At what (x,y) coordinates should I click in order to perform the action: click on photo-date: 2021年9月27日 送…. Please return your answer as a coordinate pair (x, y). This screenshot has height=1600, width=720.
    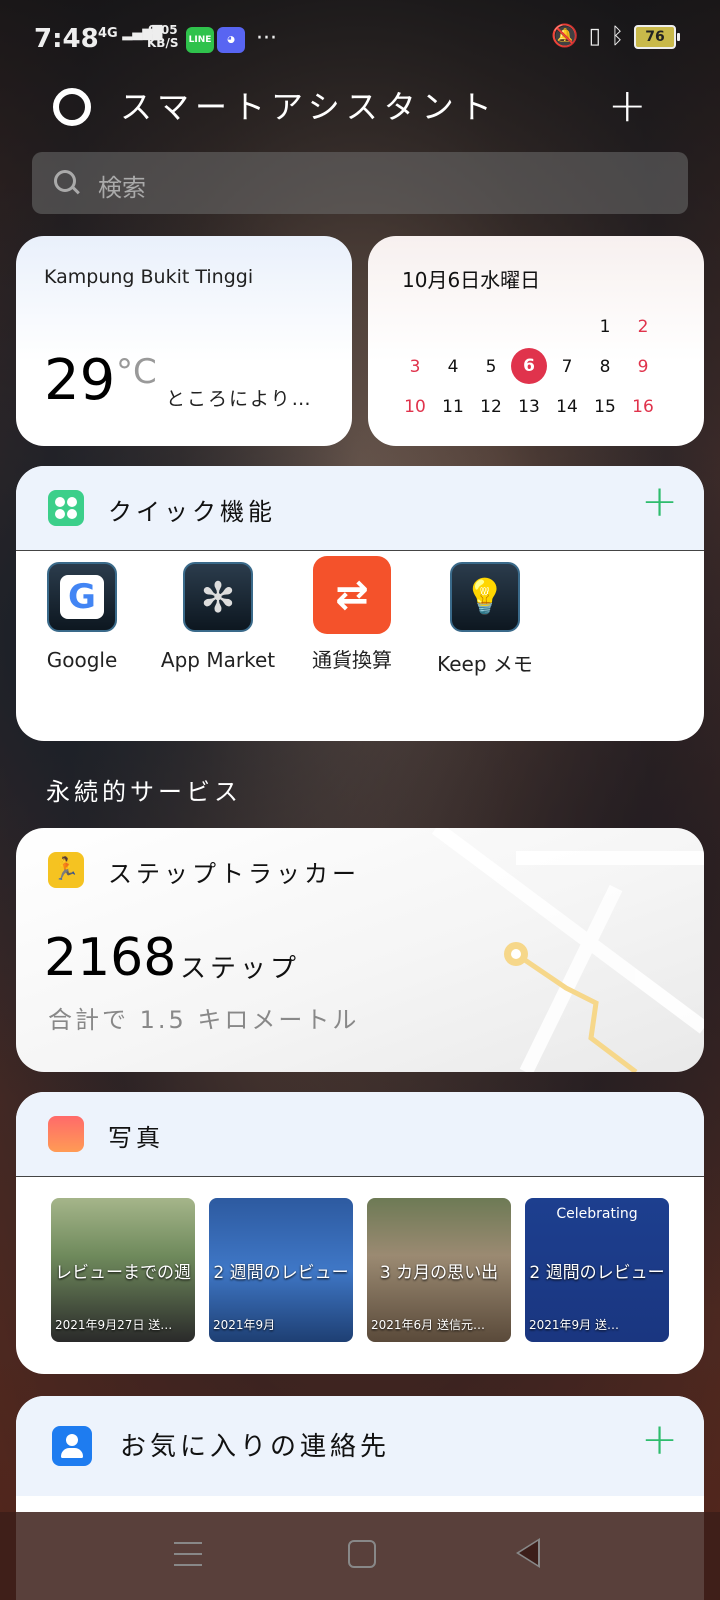
    Looking at the image, I should click on (114, 1325).